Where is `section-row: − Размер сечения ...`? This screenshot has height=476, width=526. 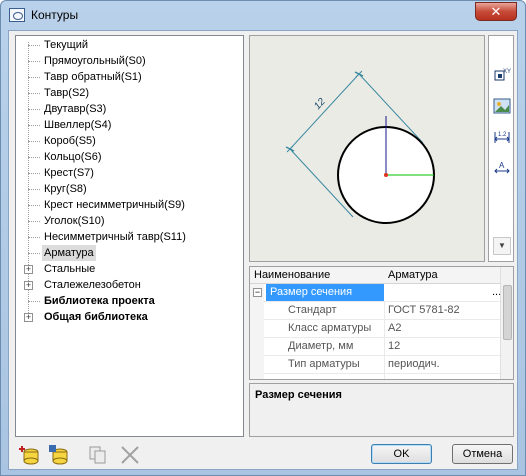
section-row: − Размер сечения ... is located at coordinates (376, 293).